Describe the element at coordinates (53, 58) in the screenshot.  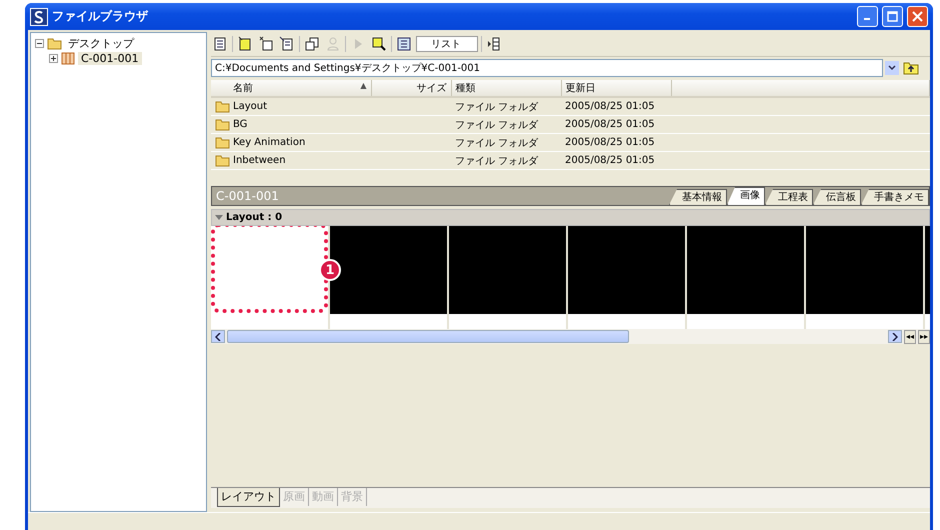
I see `expand-icon` at that location.